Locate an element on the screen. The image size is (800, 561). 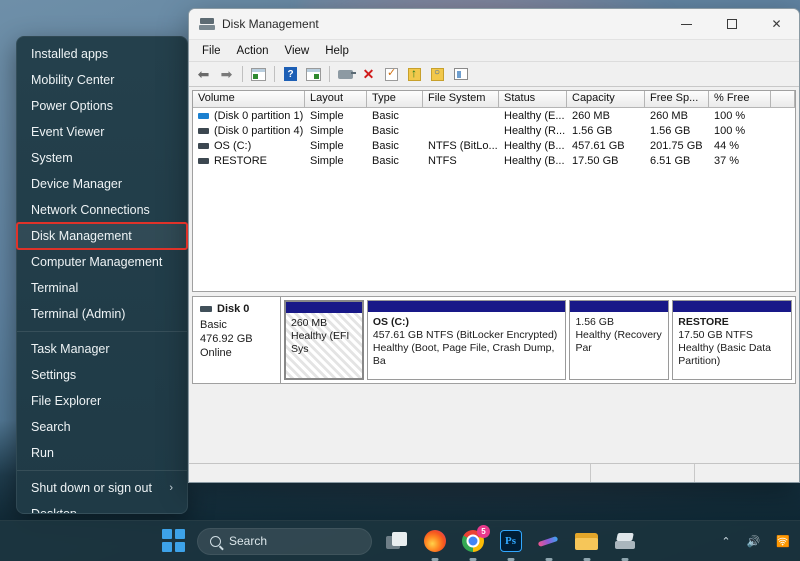
winx-item-network-connections: Network Connections is located at coordinates (102, 210).